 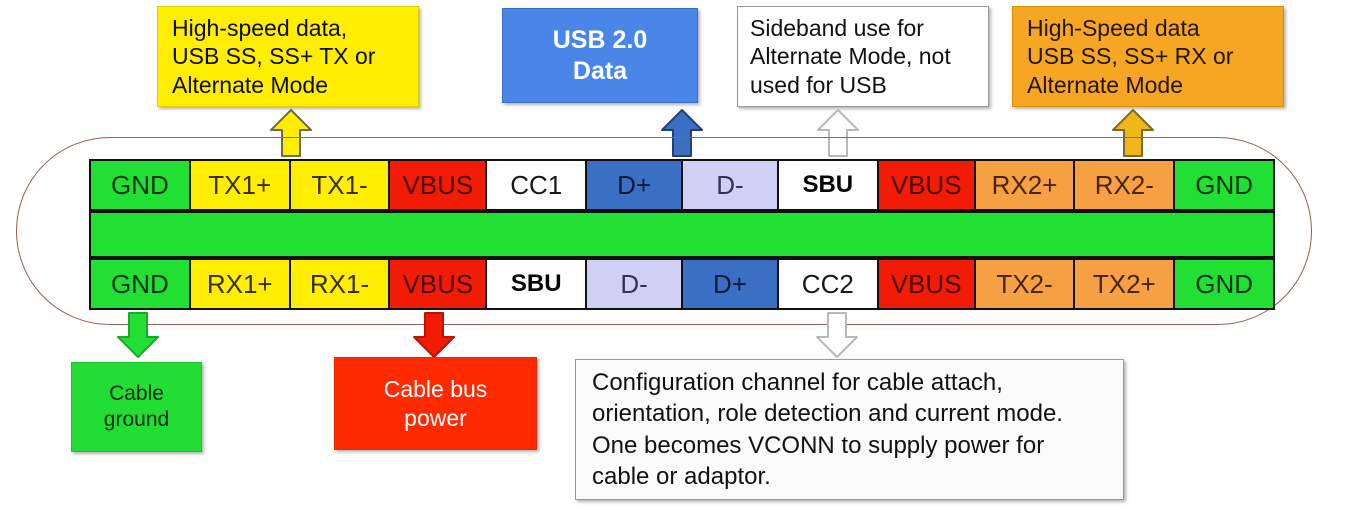 I want to click on top-pin-2: TX1+, so click(x=240, y=185).